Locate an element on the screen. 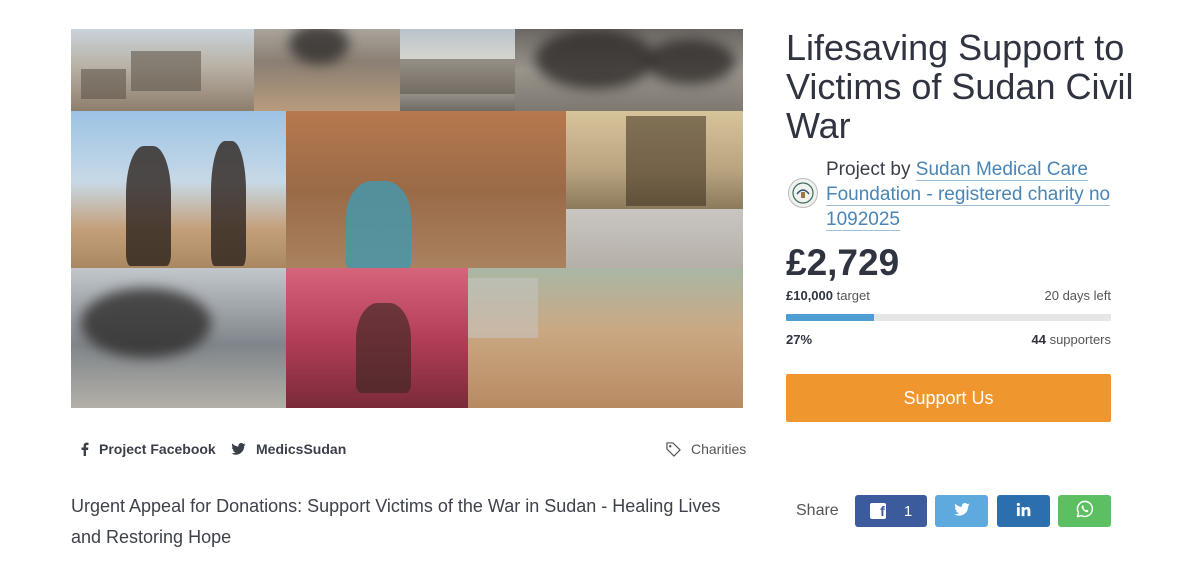 This screenshot has width=1200, height=582. project-facebook-link: Project Facebook is located at coordinates (148, 449).